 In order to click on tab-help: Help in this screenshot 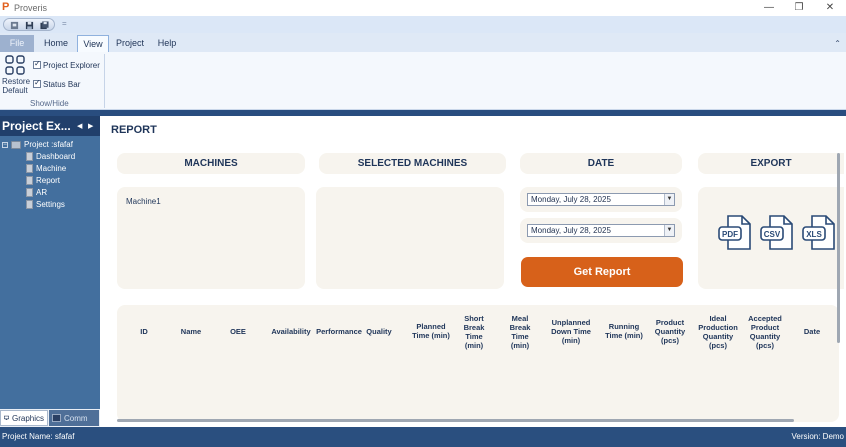, I will do `click(167, 43)`.